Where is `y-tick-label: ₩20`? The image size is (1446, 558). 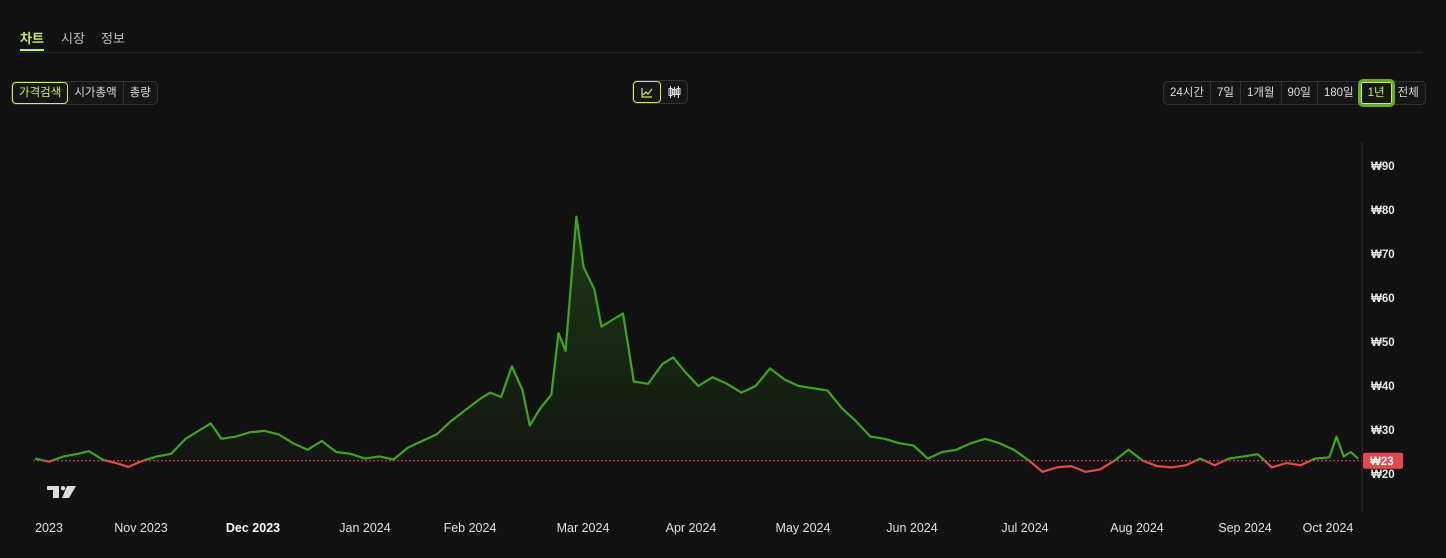 y-tick-label: ₩20 is located at coordinates (1383, 475).